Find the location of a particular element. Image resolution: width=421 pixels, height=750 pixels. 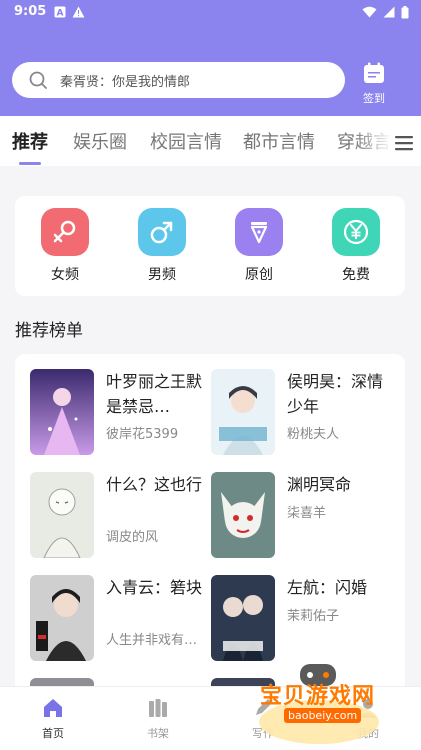

book-author: 彼岸花5399 is located at coordinates (142, 434).